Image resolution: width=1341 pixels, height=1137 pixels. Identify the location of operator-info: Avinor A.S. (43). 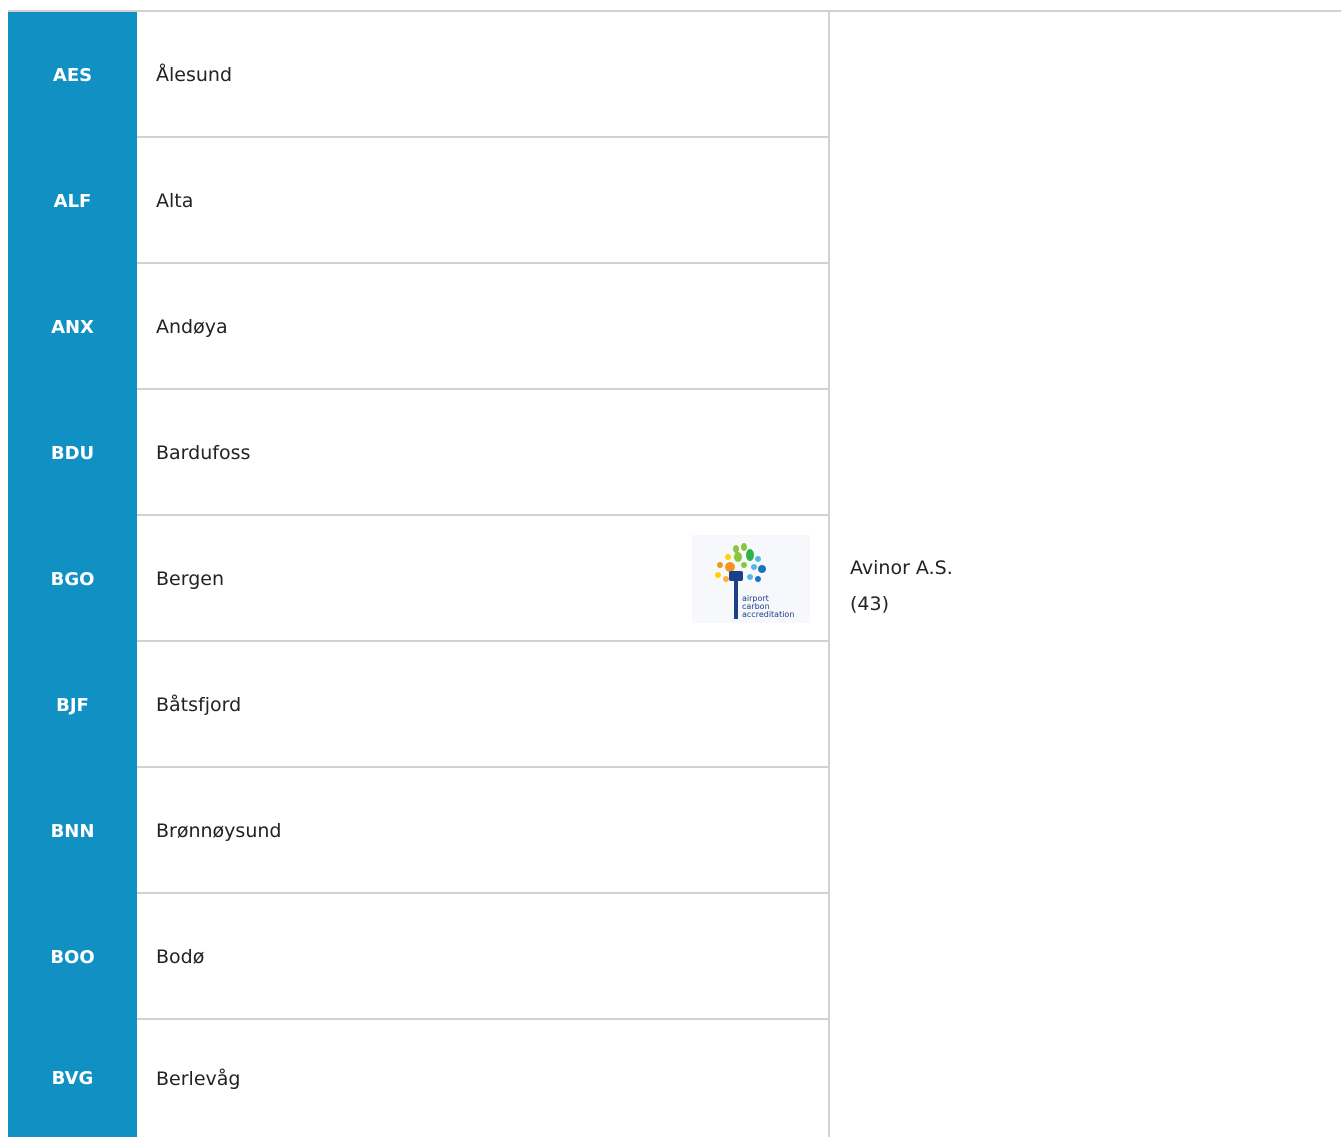
(901, 586).